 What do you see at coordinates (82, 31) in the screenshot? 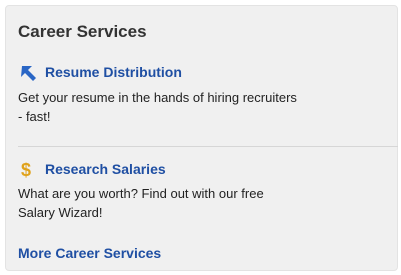
I see `panel-title: Career Services` at bounding box center [82, 31].